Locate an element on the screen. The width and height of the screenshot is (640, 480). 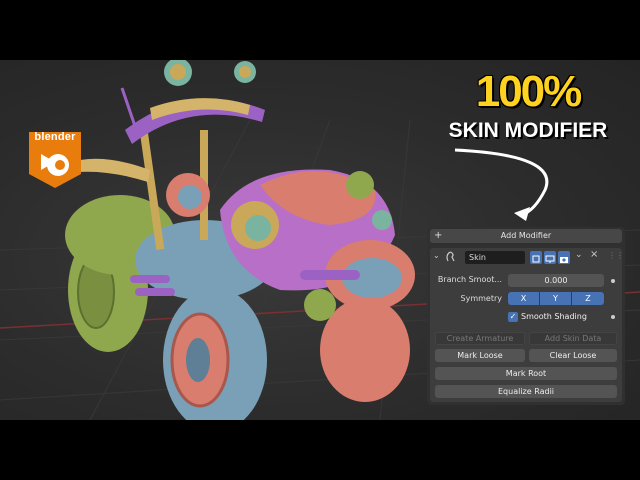
add-modifier-label: Add Modifier is located at coordinates (526, 235).